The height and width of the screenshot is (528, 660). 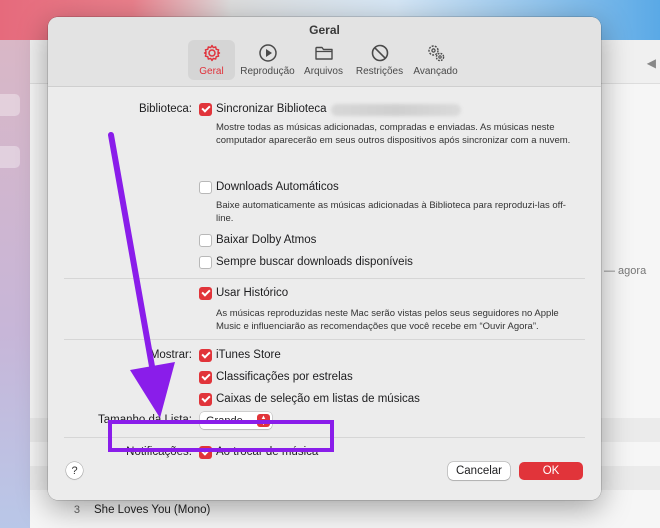 I want to click on use-history-checkbox, so click(x=205, y=293).